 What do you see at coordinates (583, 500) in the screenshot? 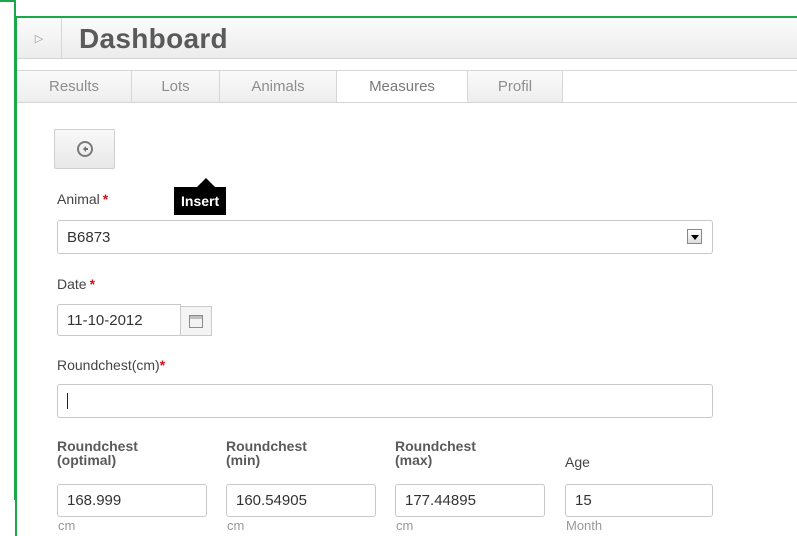
I see `age-field-value: 15` at bounding box center [583, 500].